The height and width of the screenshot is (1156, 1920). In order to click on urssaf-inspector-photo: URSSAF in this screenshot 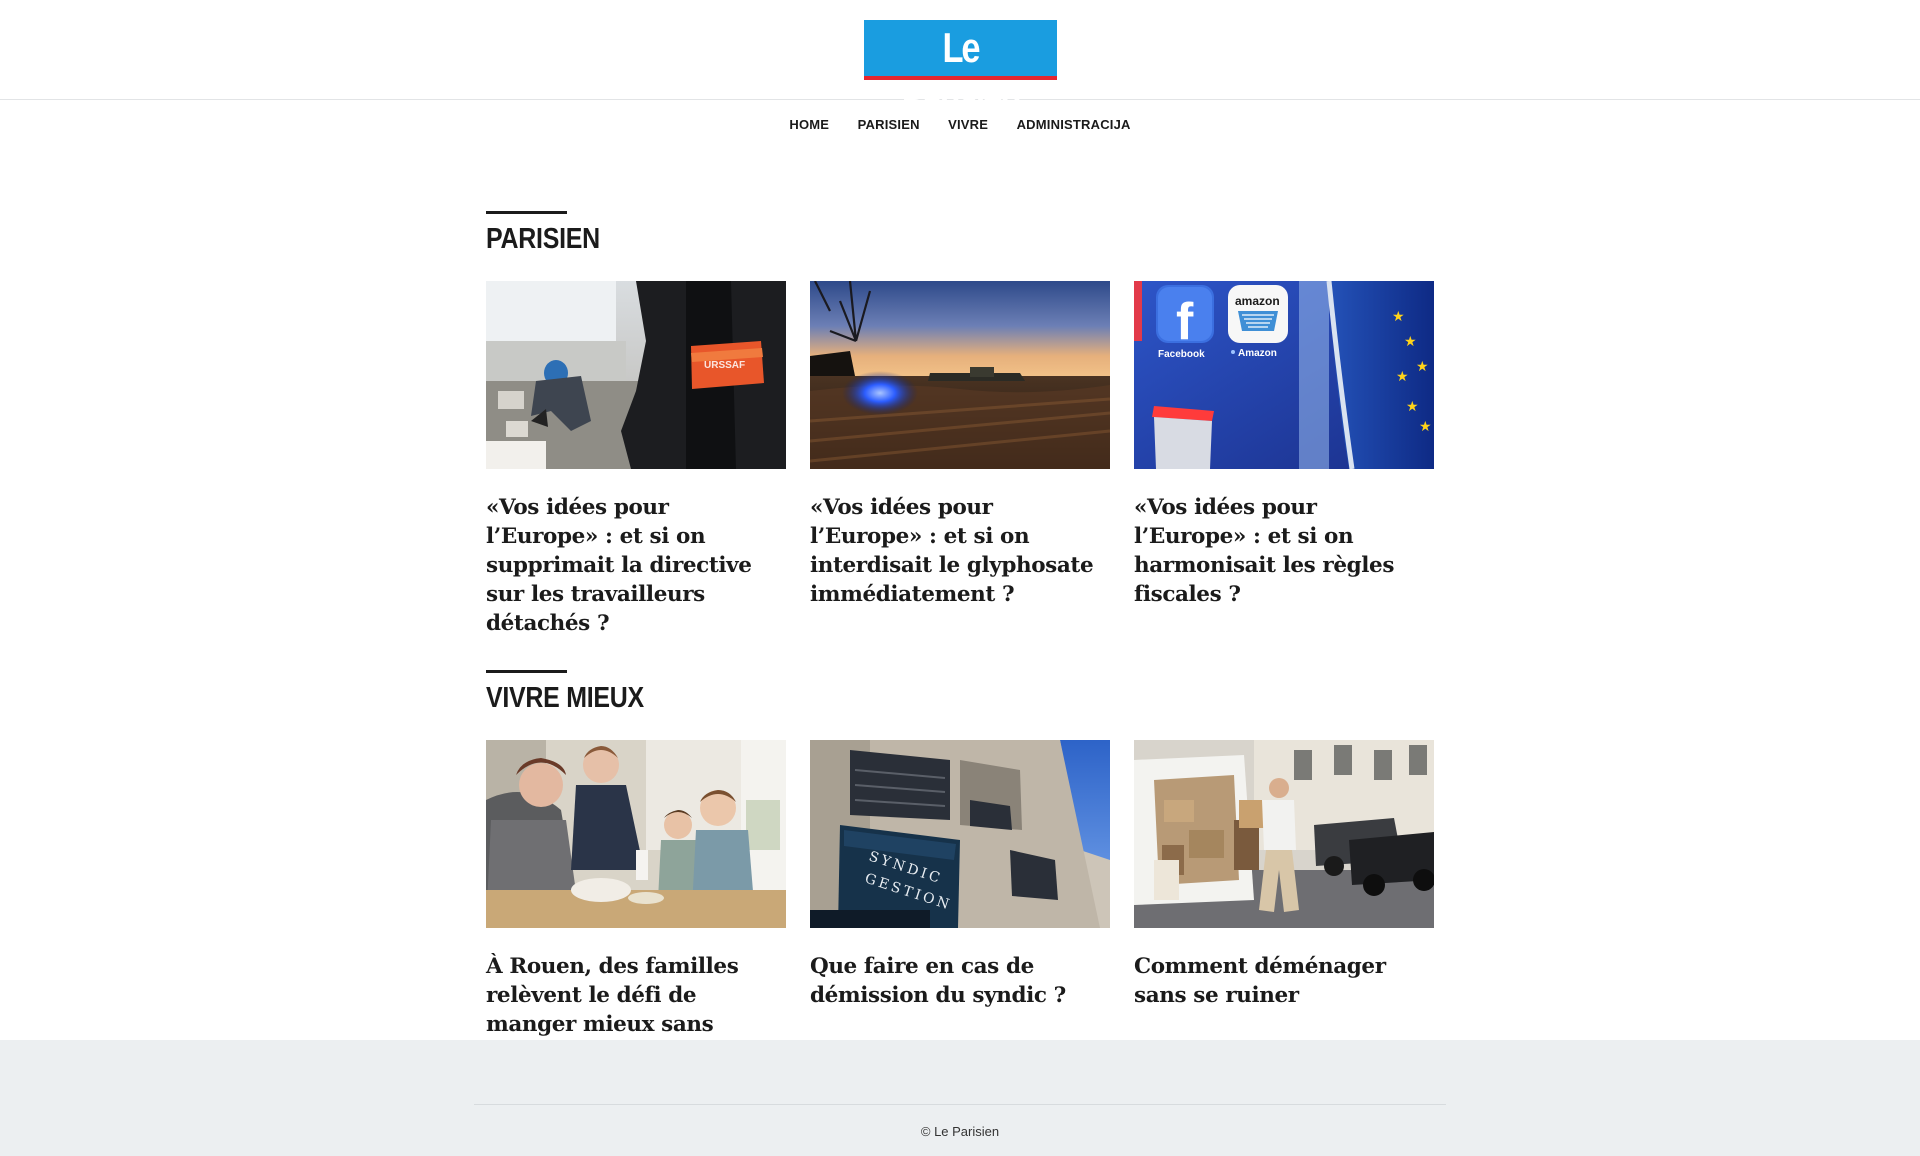, I will do `click(636, 375)`.